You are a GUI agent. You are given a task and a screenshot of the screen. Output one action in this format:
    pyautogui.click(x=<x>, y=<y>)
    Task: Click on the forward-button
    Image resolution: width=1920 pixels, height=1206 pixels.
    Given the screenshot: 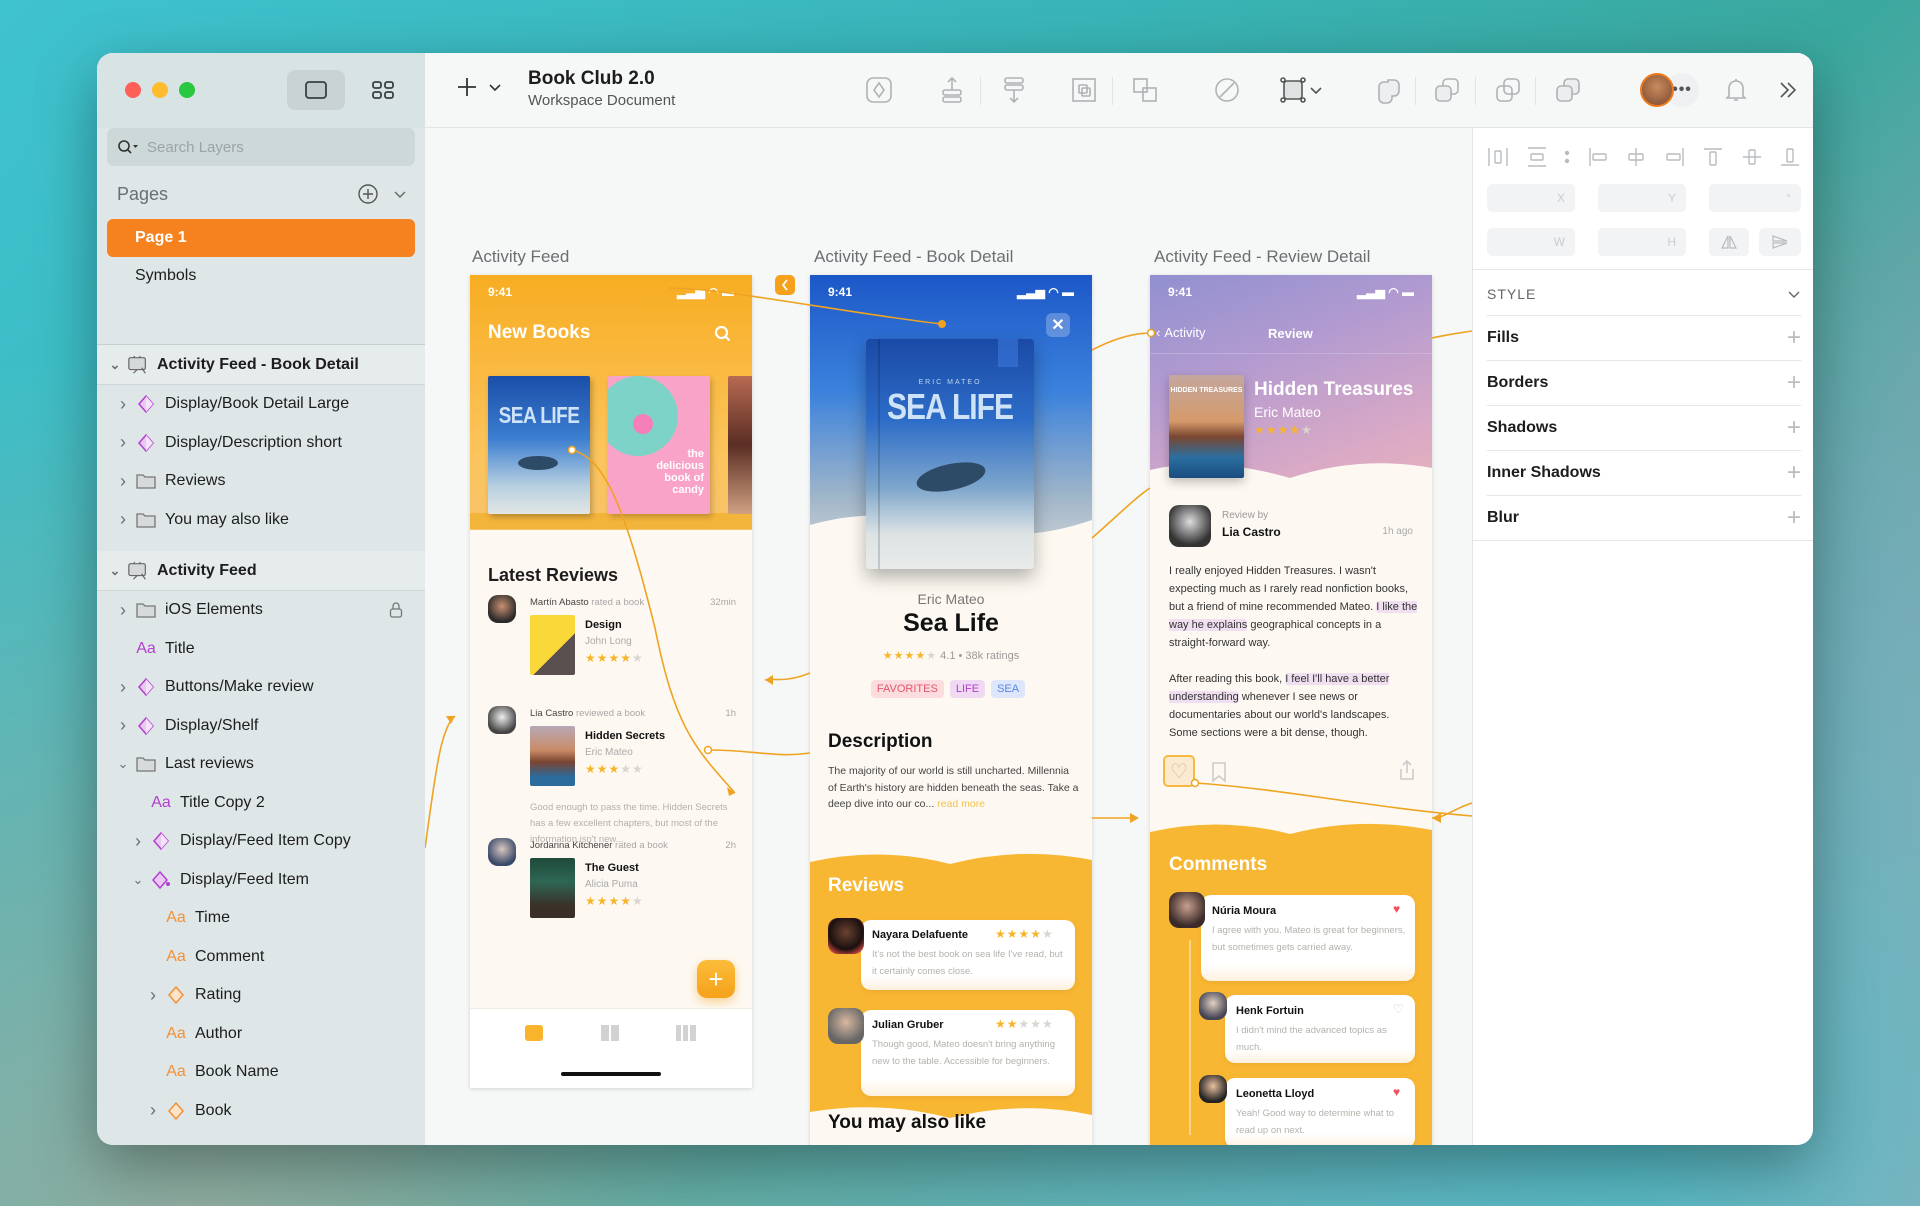 What is the action you would take?
    pyautogui.click(x=952, y=90)
    